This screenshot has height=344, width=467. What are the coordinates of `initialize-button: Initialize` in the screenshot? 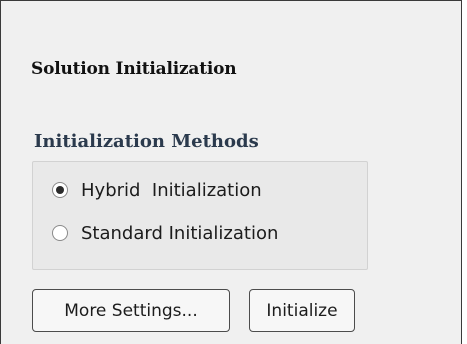 It's located at (302, 310).